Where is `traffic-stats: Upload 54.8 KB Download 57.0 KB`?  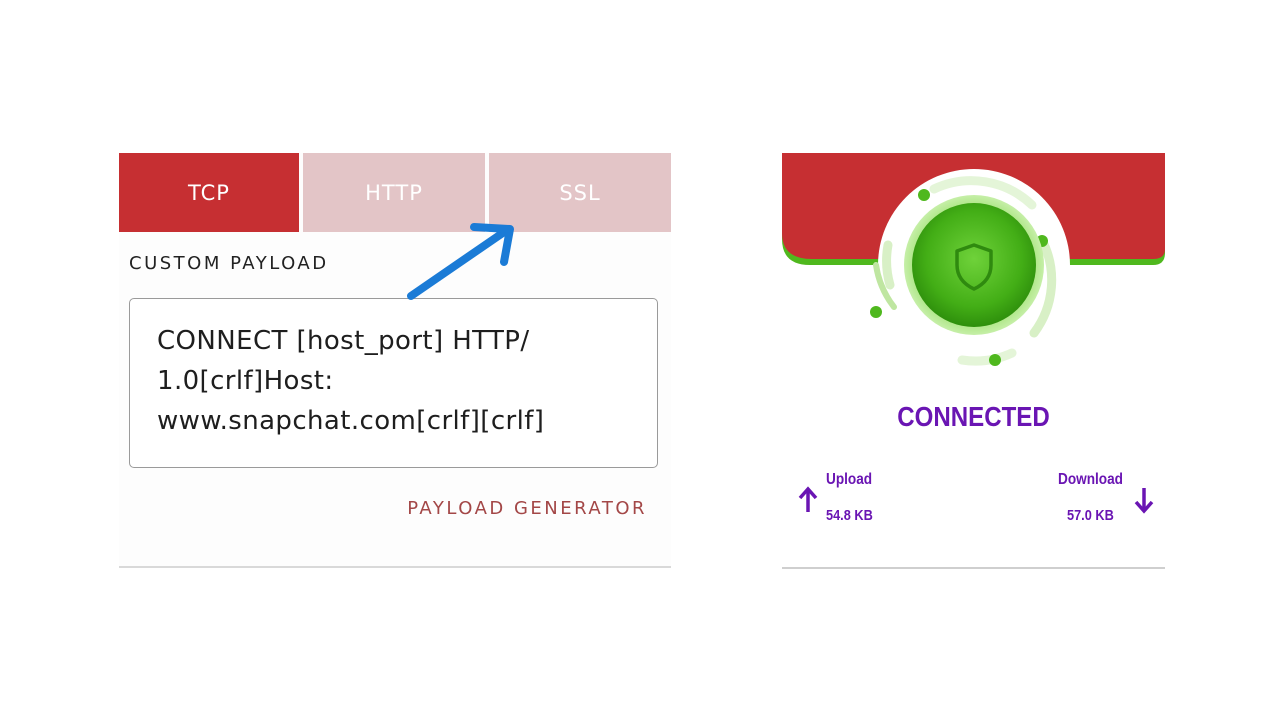
traffic-stats: Upload 54.8 KB Download 57.0 KB is located at coordinates (973, 496).